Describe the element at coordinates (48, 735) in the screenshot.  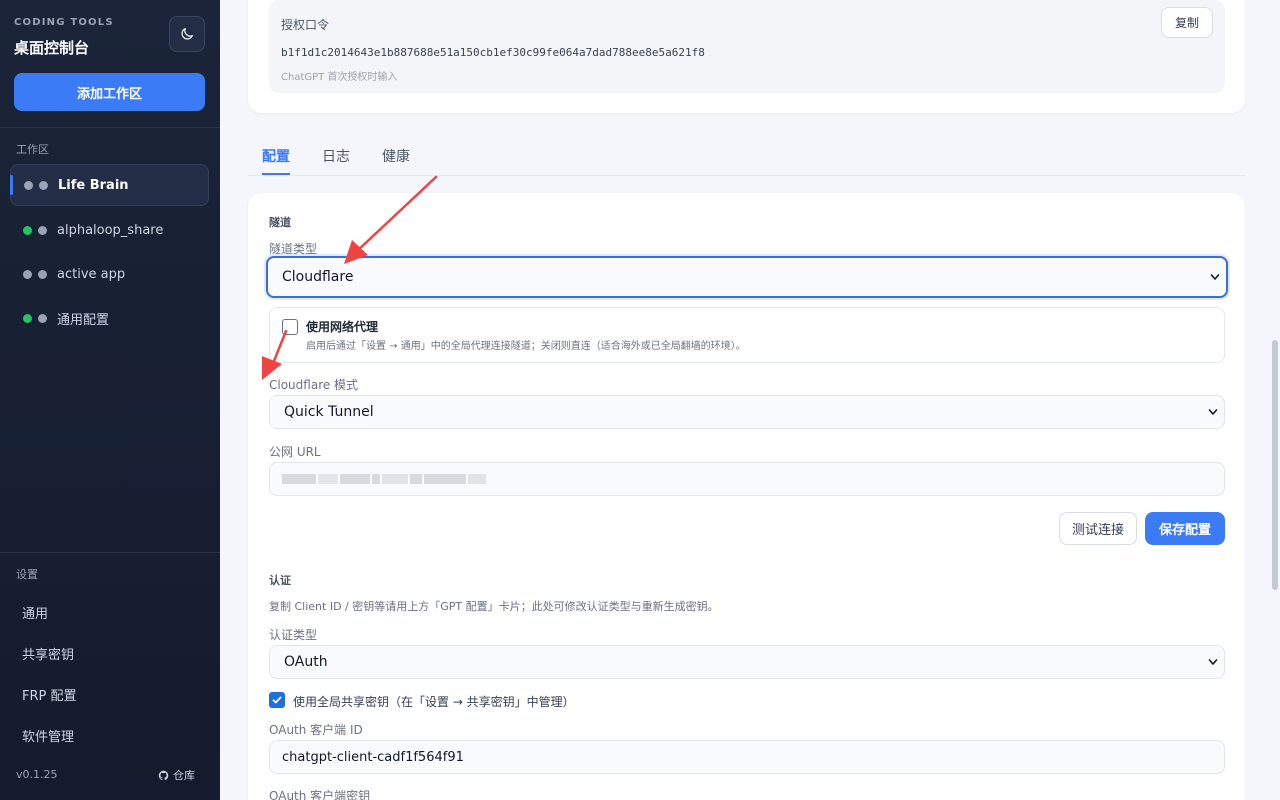
I see `settings-item-software: 软件管理` at that location.